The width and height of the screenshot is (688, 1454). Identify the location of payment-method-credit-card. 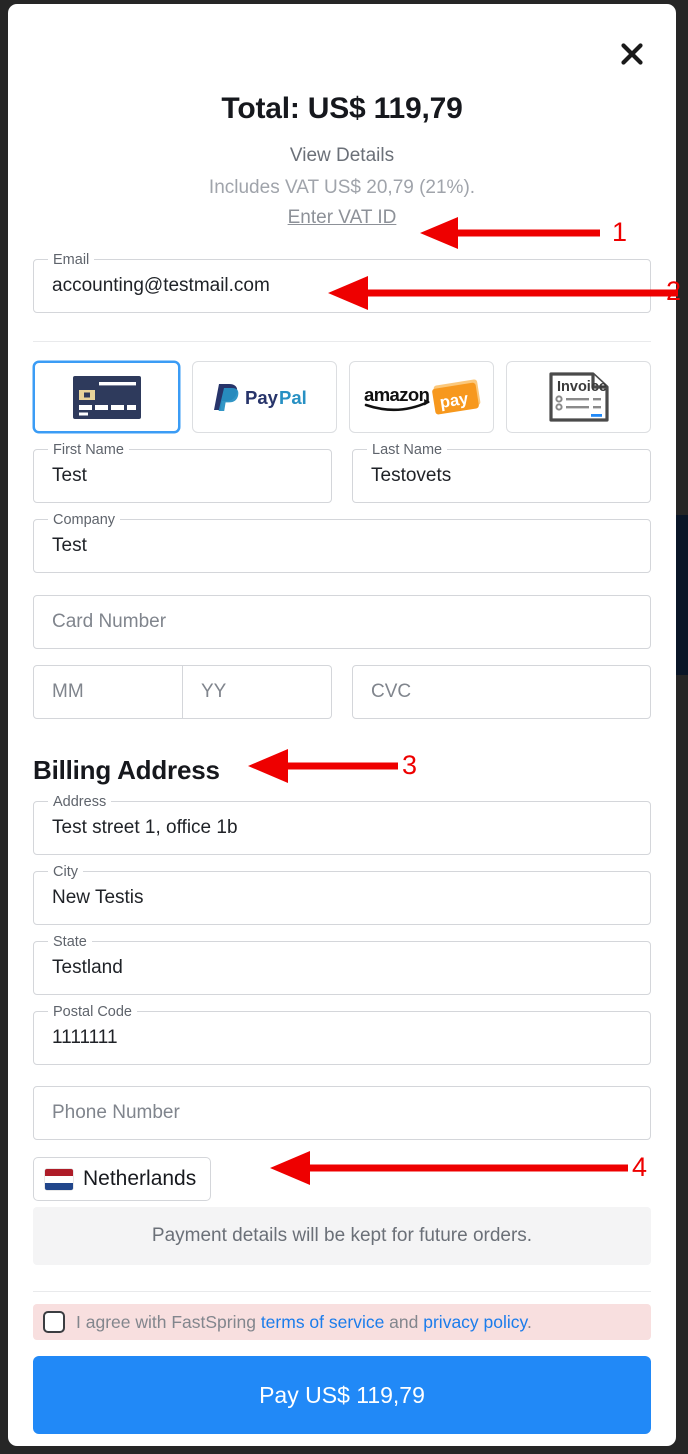
(106, 397).